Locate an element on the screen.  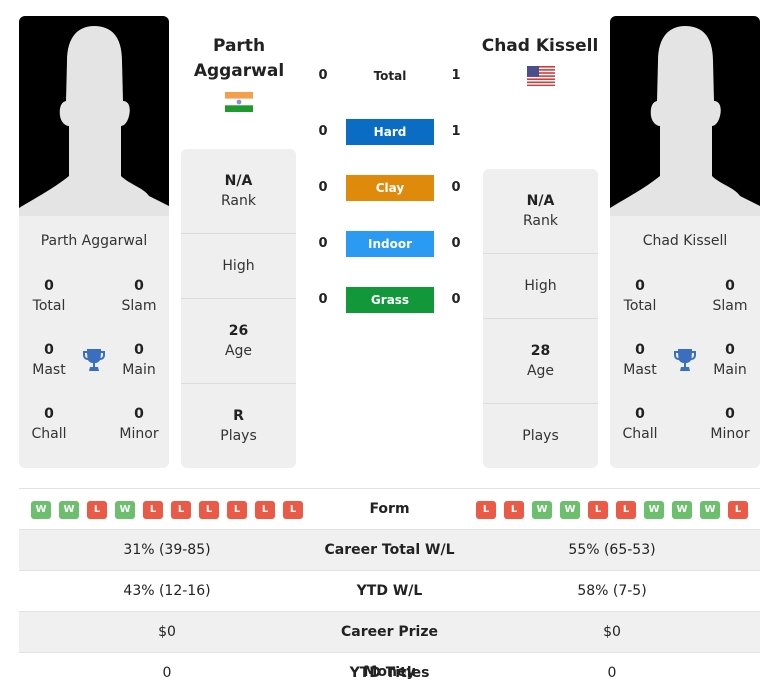
stats-row: 0 YTD Titles 0 is located at coordinates (389, 673).